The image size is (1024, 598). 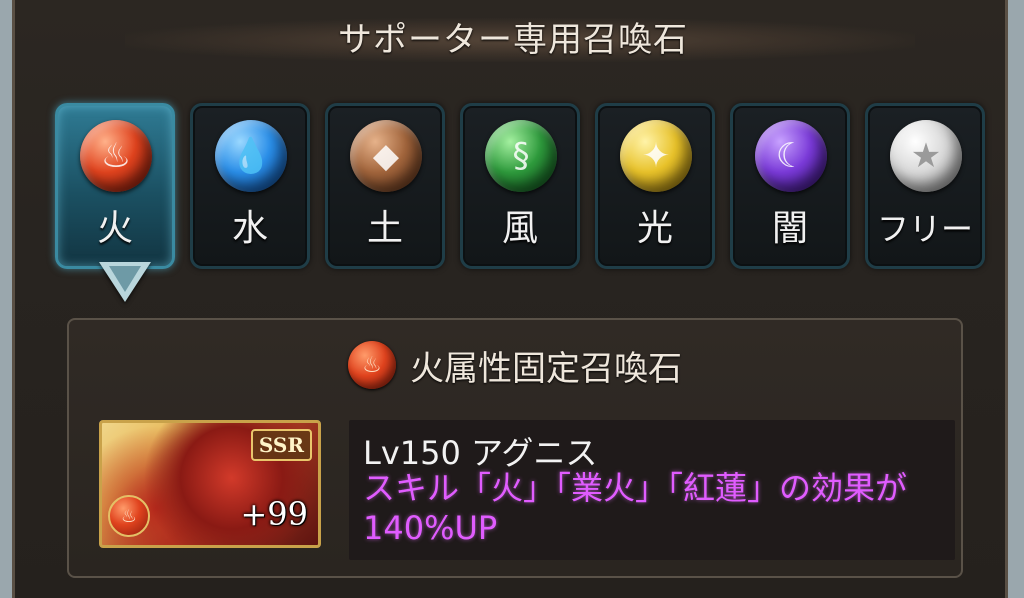 I want to click on tab-label: 風, so click(x=519, y=228).